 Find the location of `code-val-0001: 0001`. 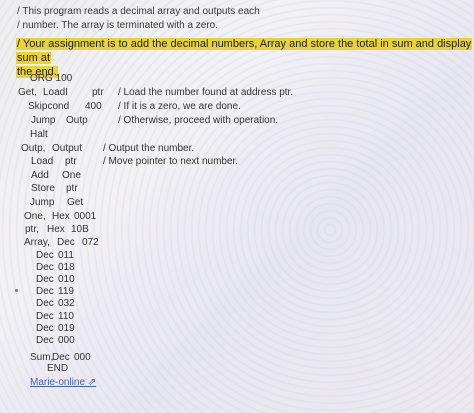

code-val-0001: 0001 is located at coordinates (85, 216).